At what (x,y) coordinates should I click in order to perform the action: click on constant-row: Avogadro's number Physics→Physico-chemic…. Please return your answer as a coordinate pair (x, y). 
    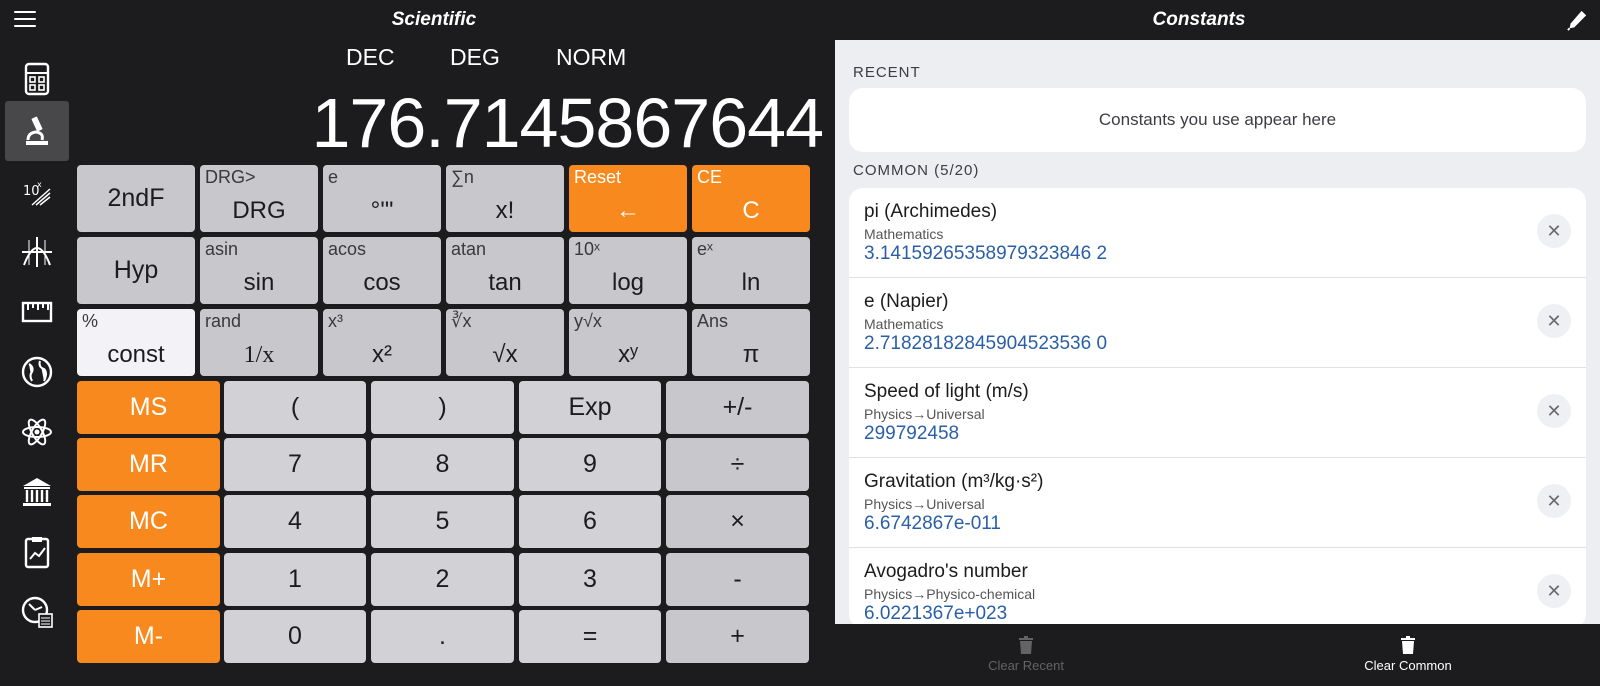
    Looking at the image, I should click on (1217, 588).